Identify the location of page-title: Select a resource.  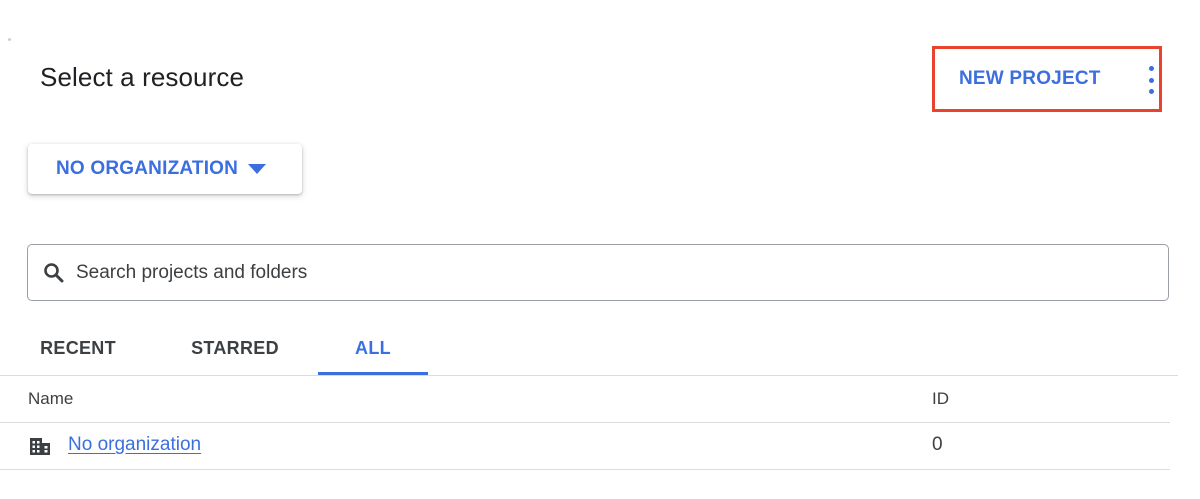
(142, 77).